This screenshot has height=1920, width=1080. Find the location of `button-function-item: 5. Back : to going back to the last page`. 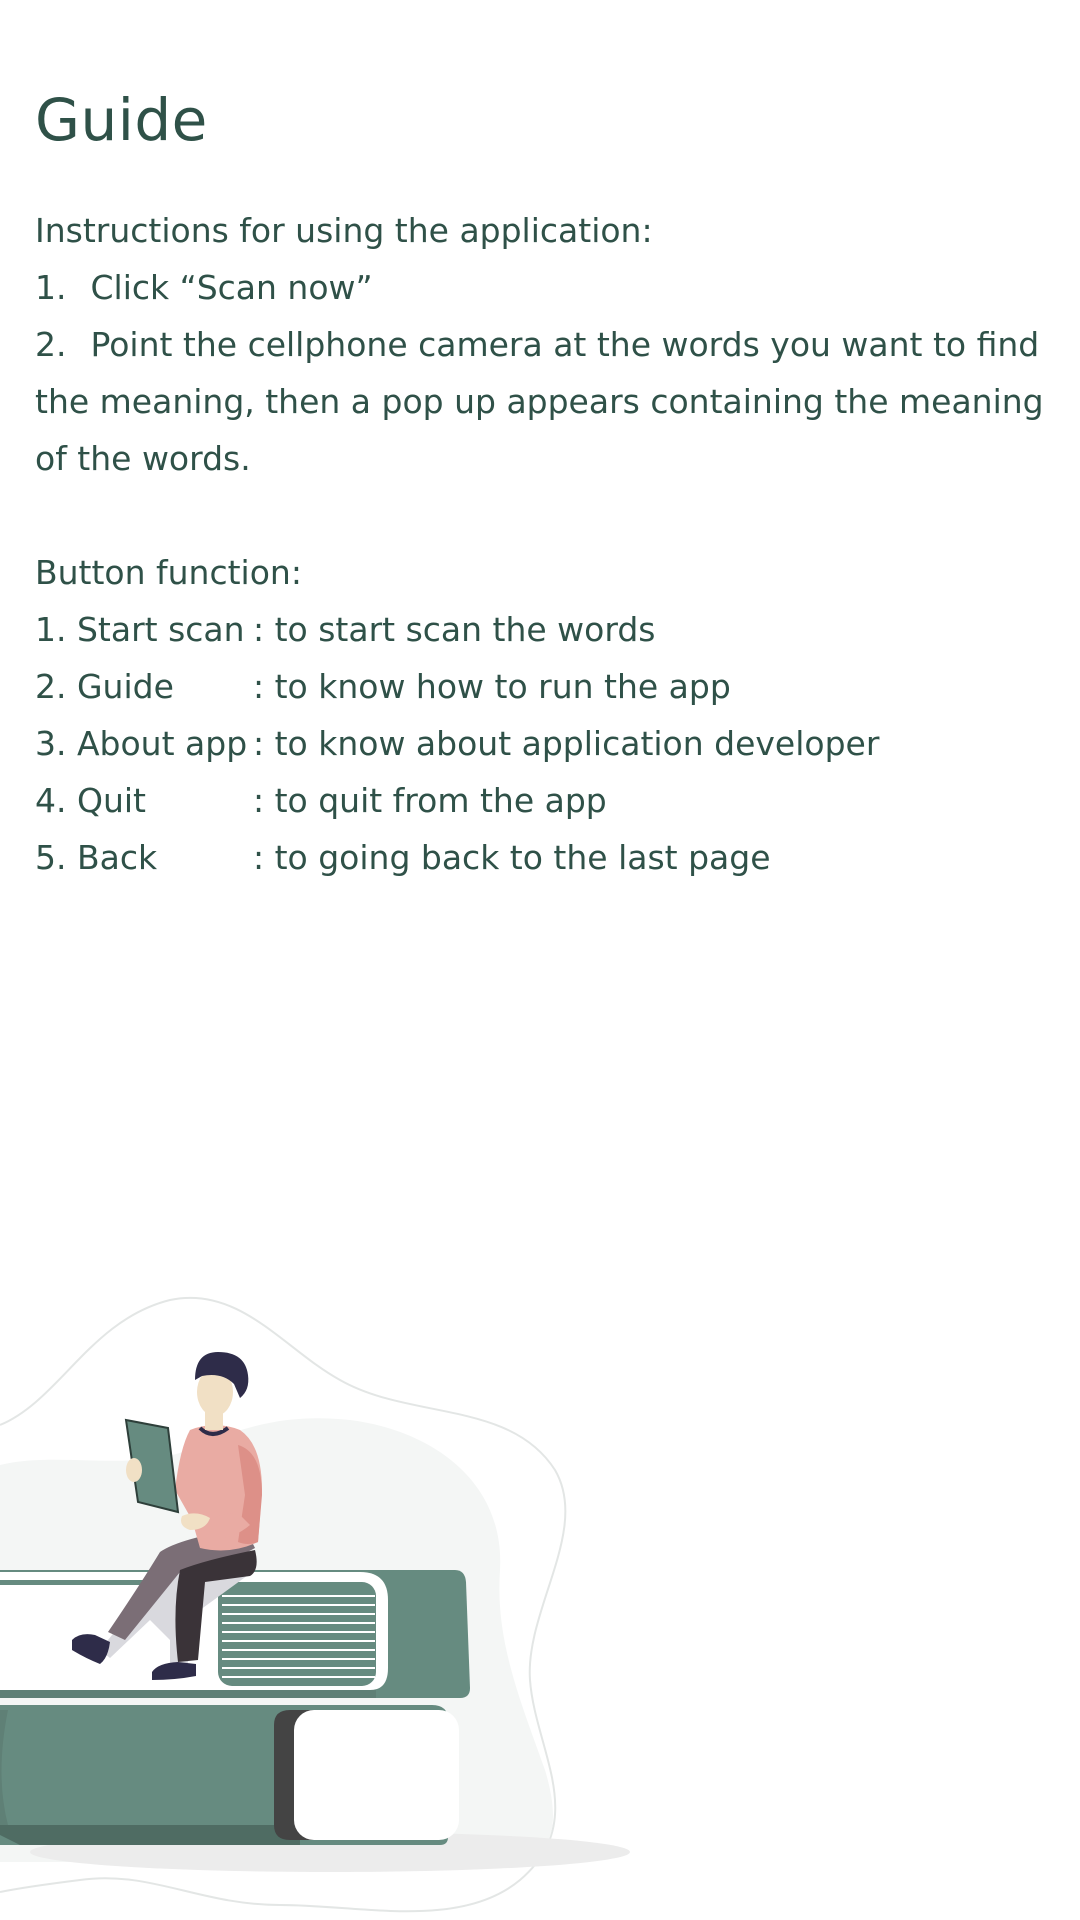

button-function-item: 5. Back : to going back to the last page is located at coordinates (535, 857).